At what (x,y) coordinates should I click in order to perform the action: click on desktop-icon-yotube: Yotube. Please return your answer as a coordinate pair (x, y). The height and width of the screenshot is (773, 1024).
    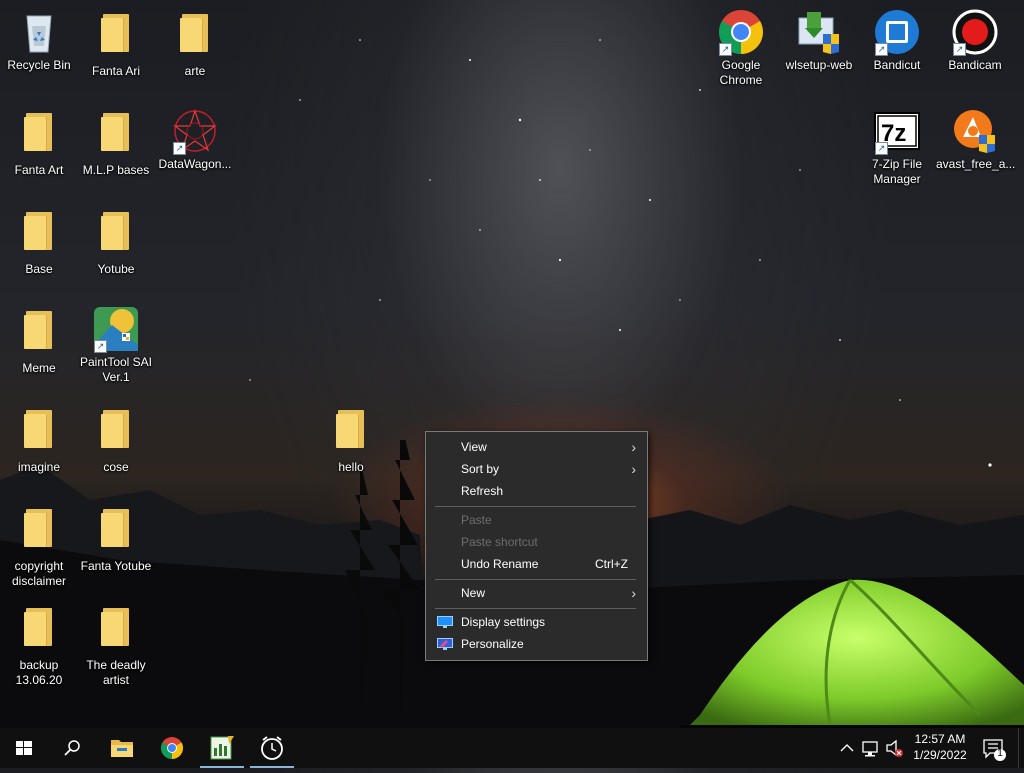
    Looking at the image, I should click on (116, 241).